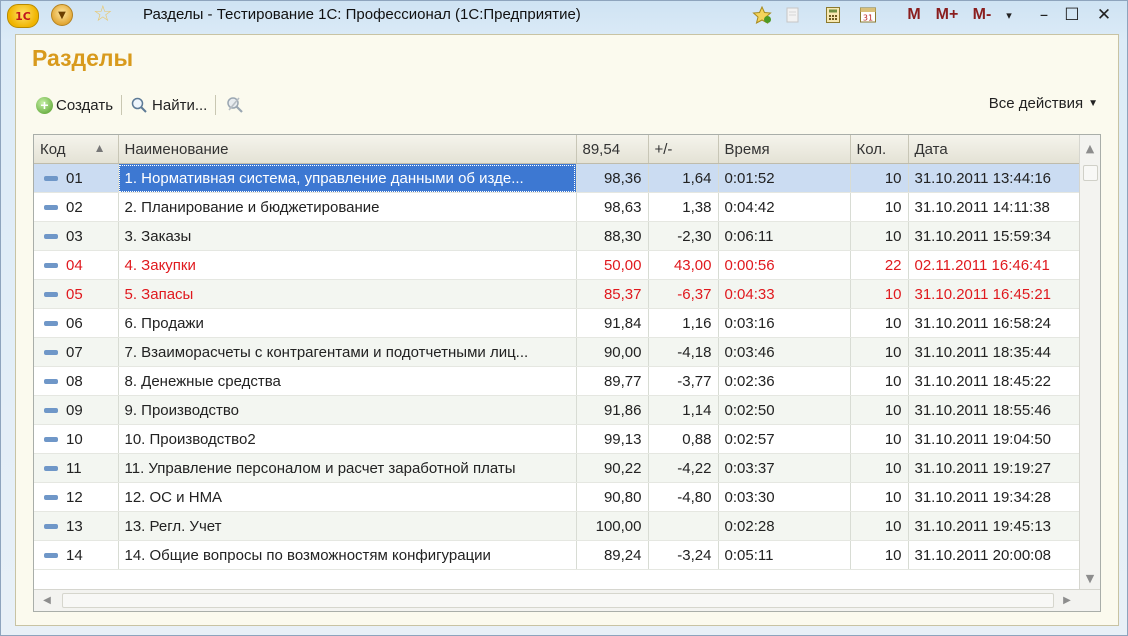  I want to click on code-cell: 13, so click(76, 526).